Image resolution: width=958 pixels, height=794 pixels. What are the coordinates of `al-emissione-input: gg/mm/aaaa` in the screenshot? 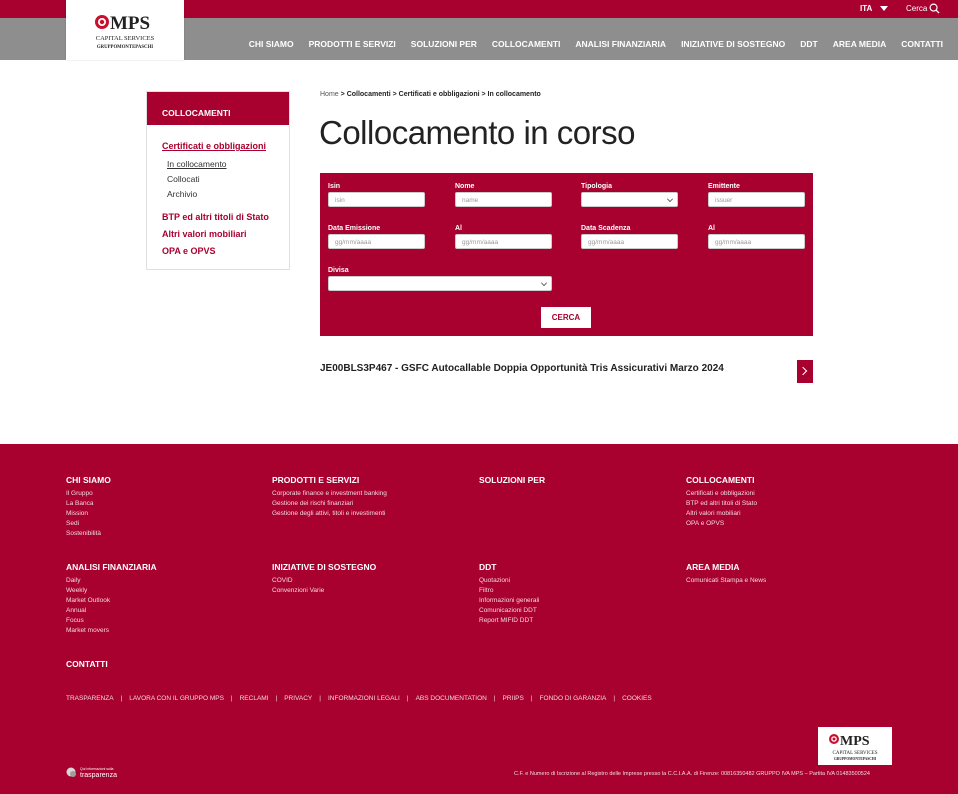 It's located at (503, 241).